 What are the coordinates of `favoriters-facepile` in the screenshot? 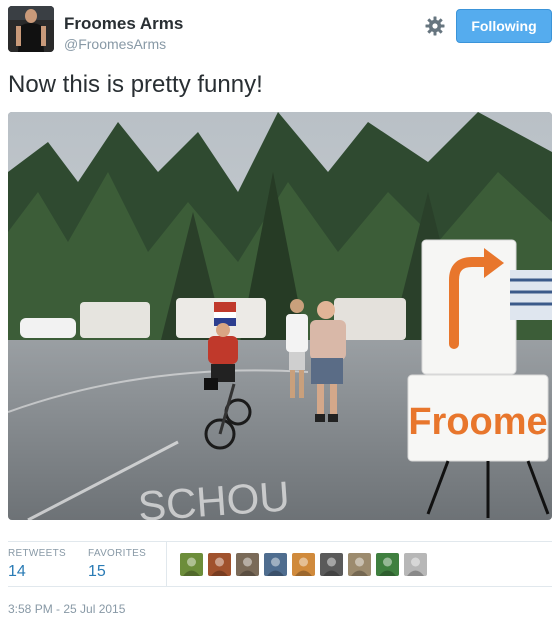 It's located at (303, 564).